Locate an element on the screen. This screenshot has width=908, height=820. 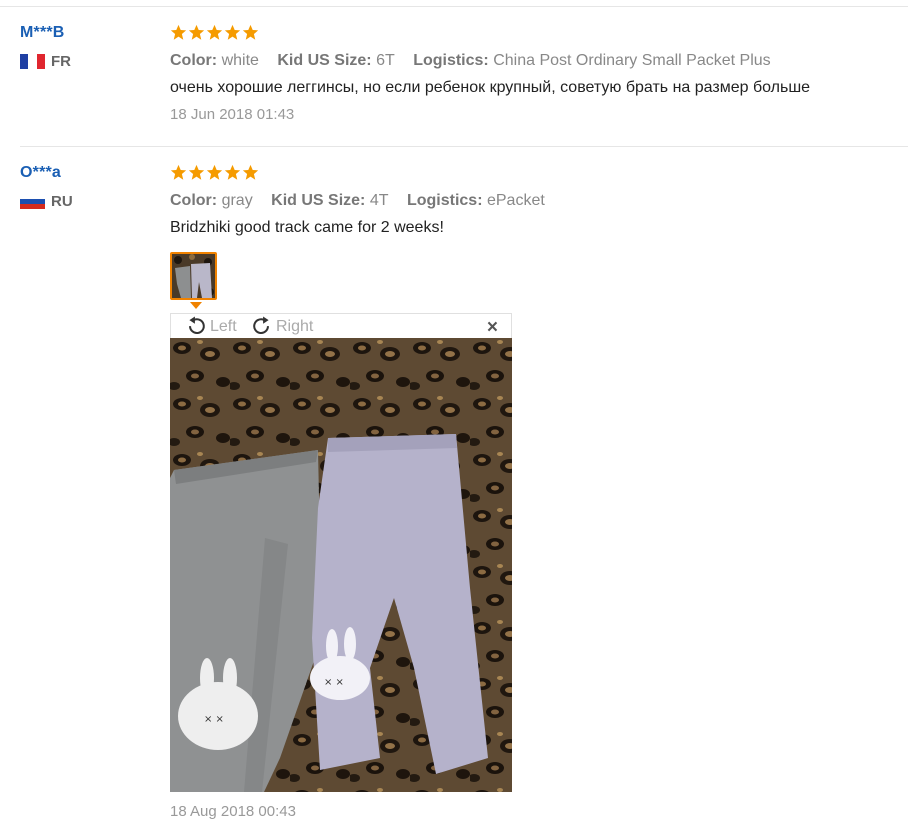
size-attribute: Kid US Size: 4T is located at coordinates (330, 200).